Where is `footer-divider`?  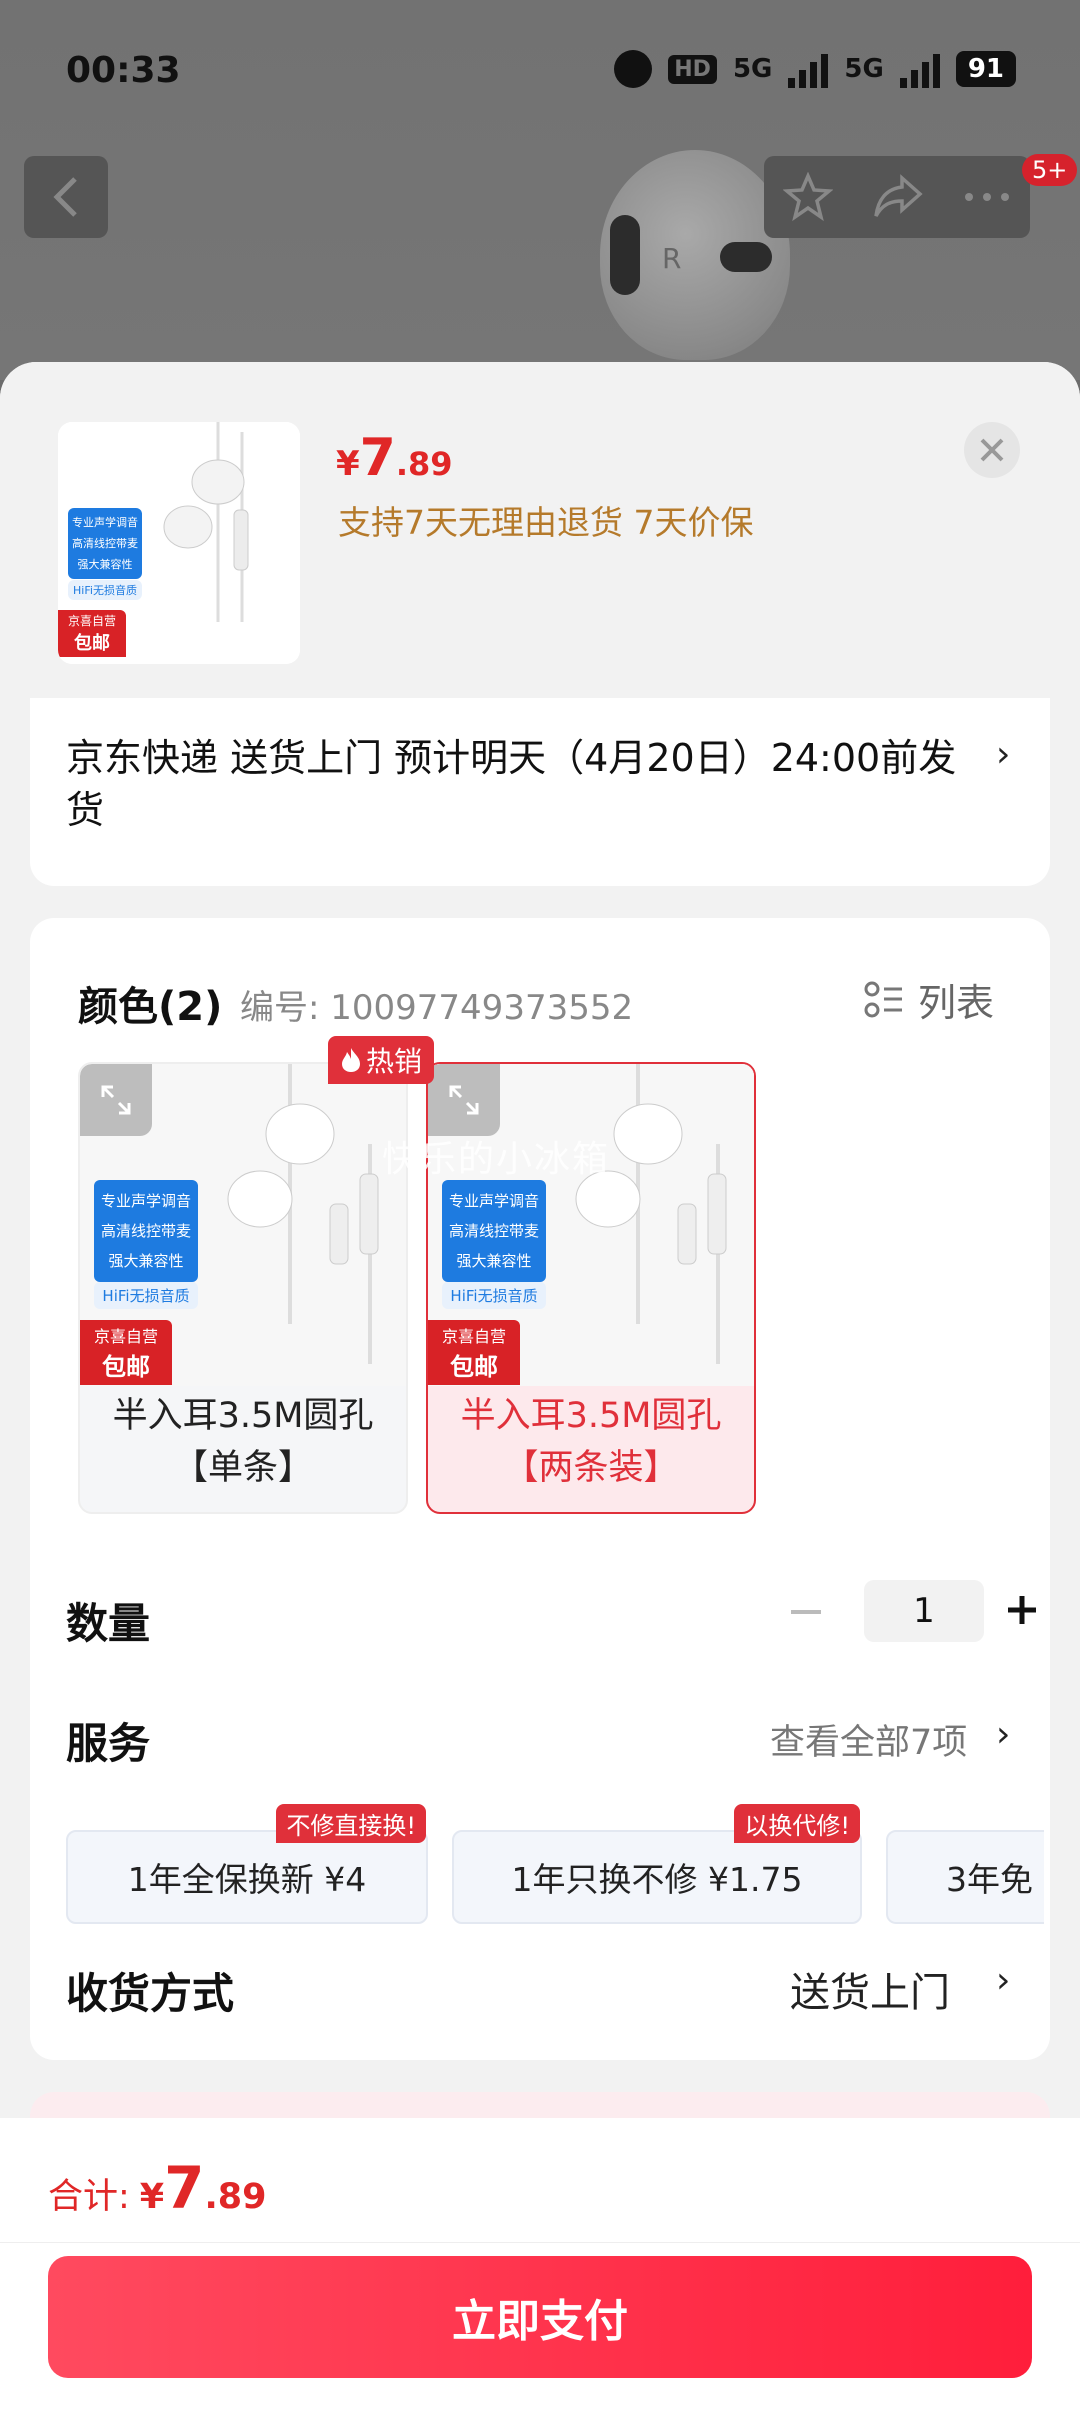 footer-divider is located at coordinates (540, 2242).